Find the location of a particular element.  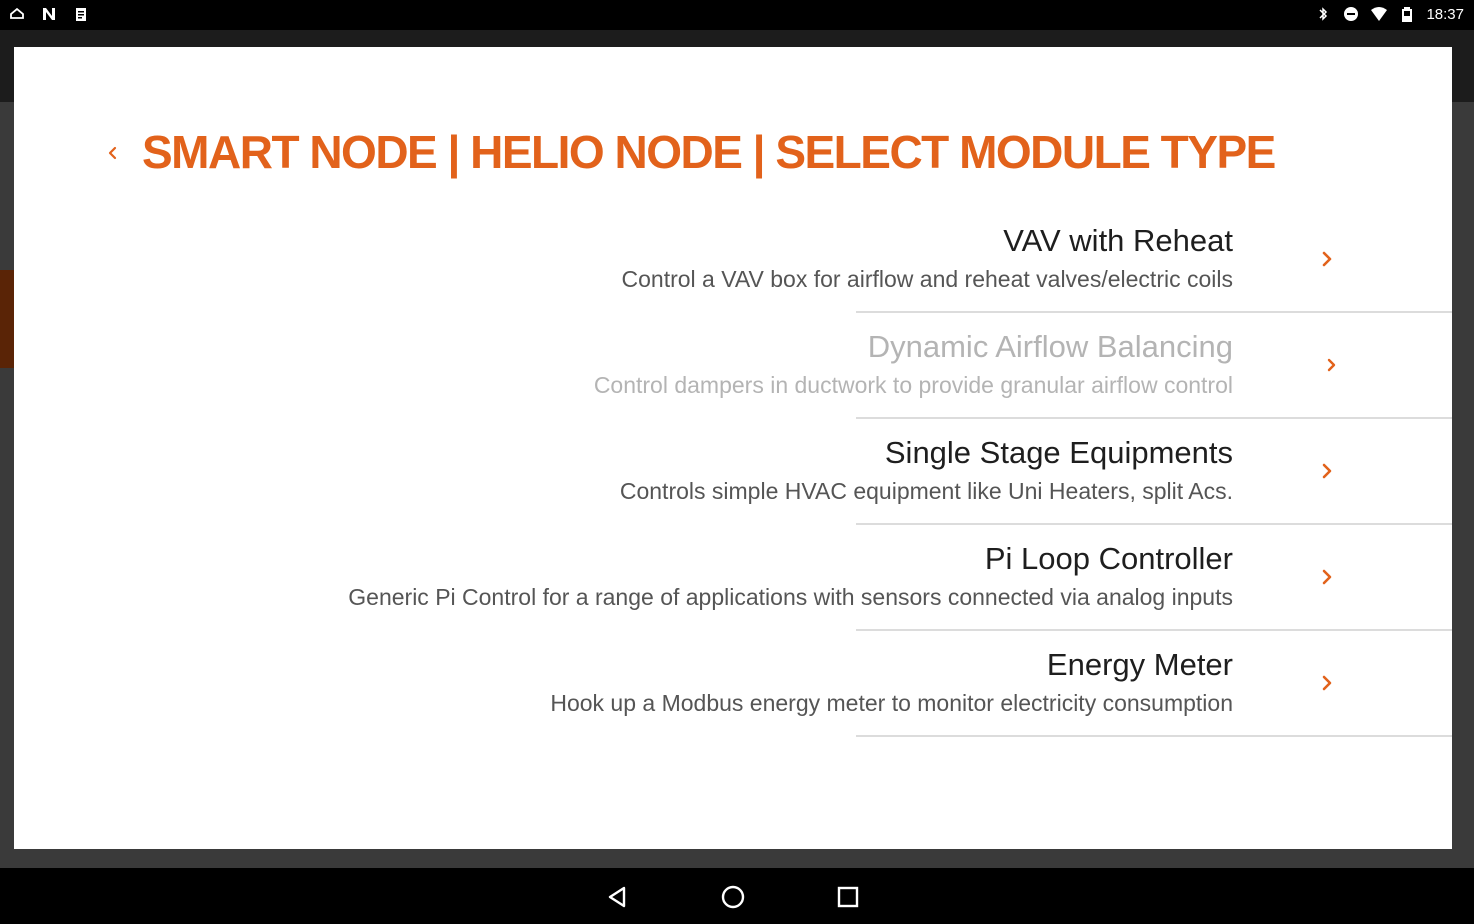

back-triangle-icon is located at coordinates (618, 897).